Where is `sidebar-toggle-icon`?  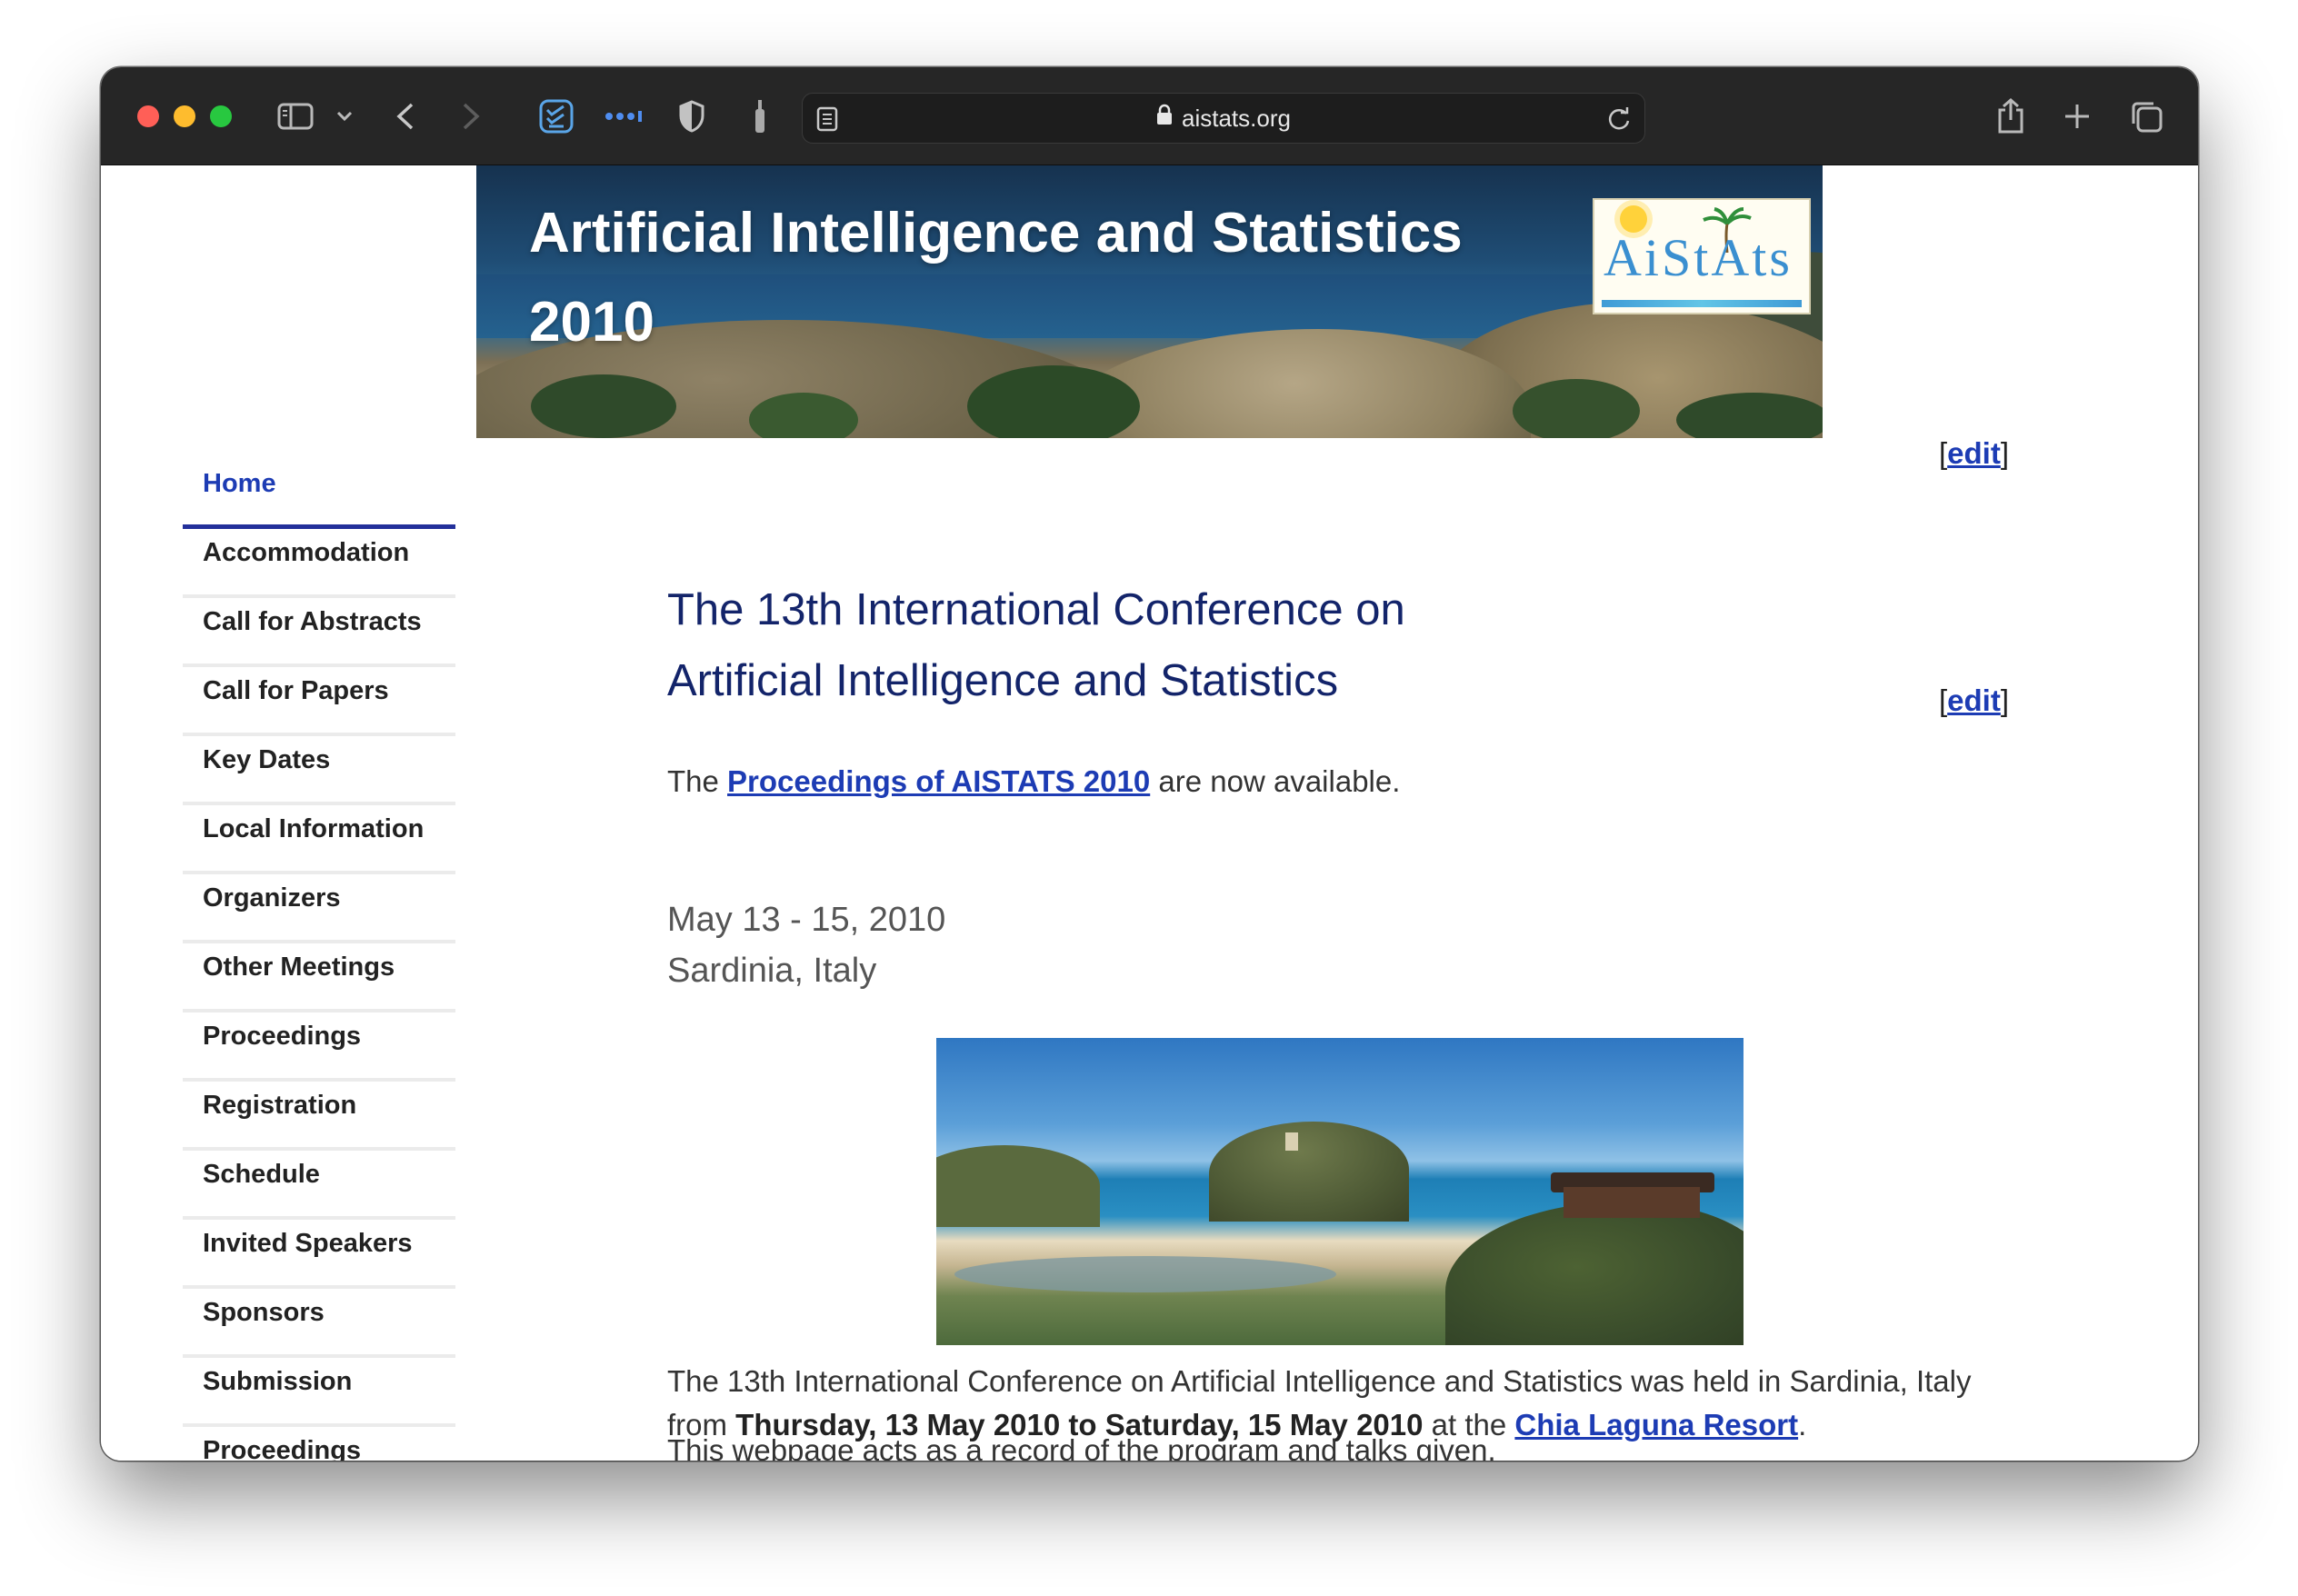 sidebar-toggle-icon is located at coordinates (296, 116).